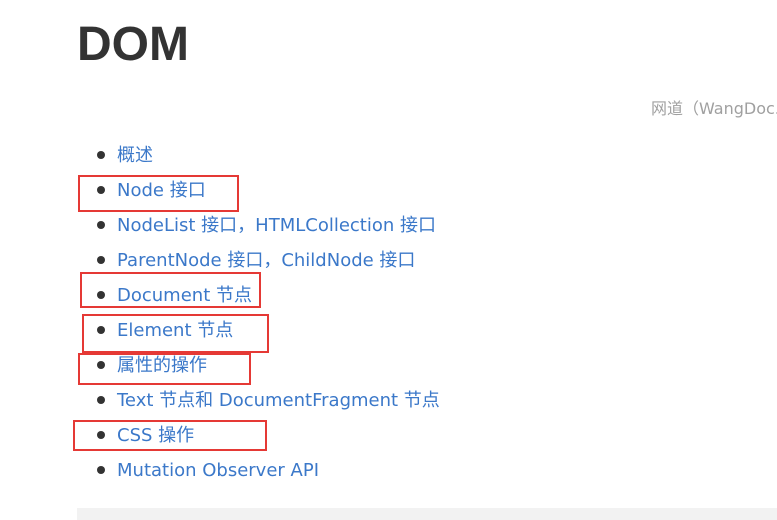 The width and height of the screenshot is (777, 520). I want to click on highlight-box-document, so click(170, 290).